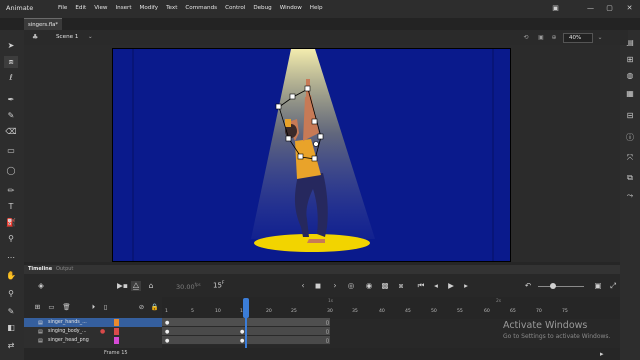  I want to click on loop-icon: ↶, so click(528, 286).